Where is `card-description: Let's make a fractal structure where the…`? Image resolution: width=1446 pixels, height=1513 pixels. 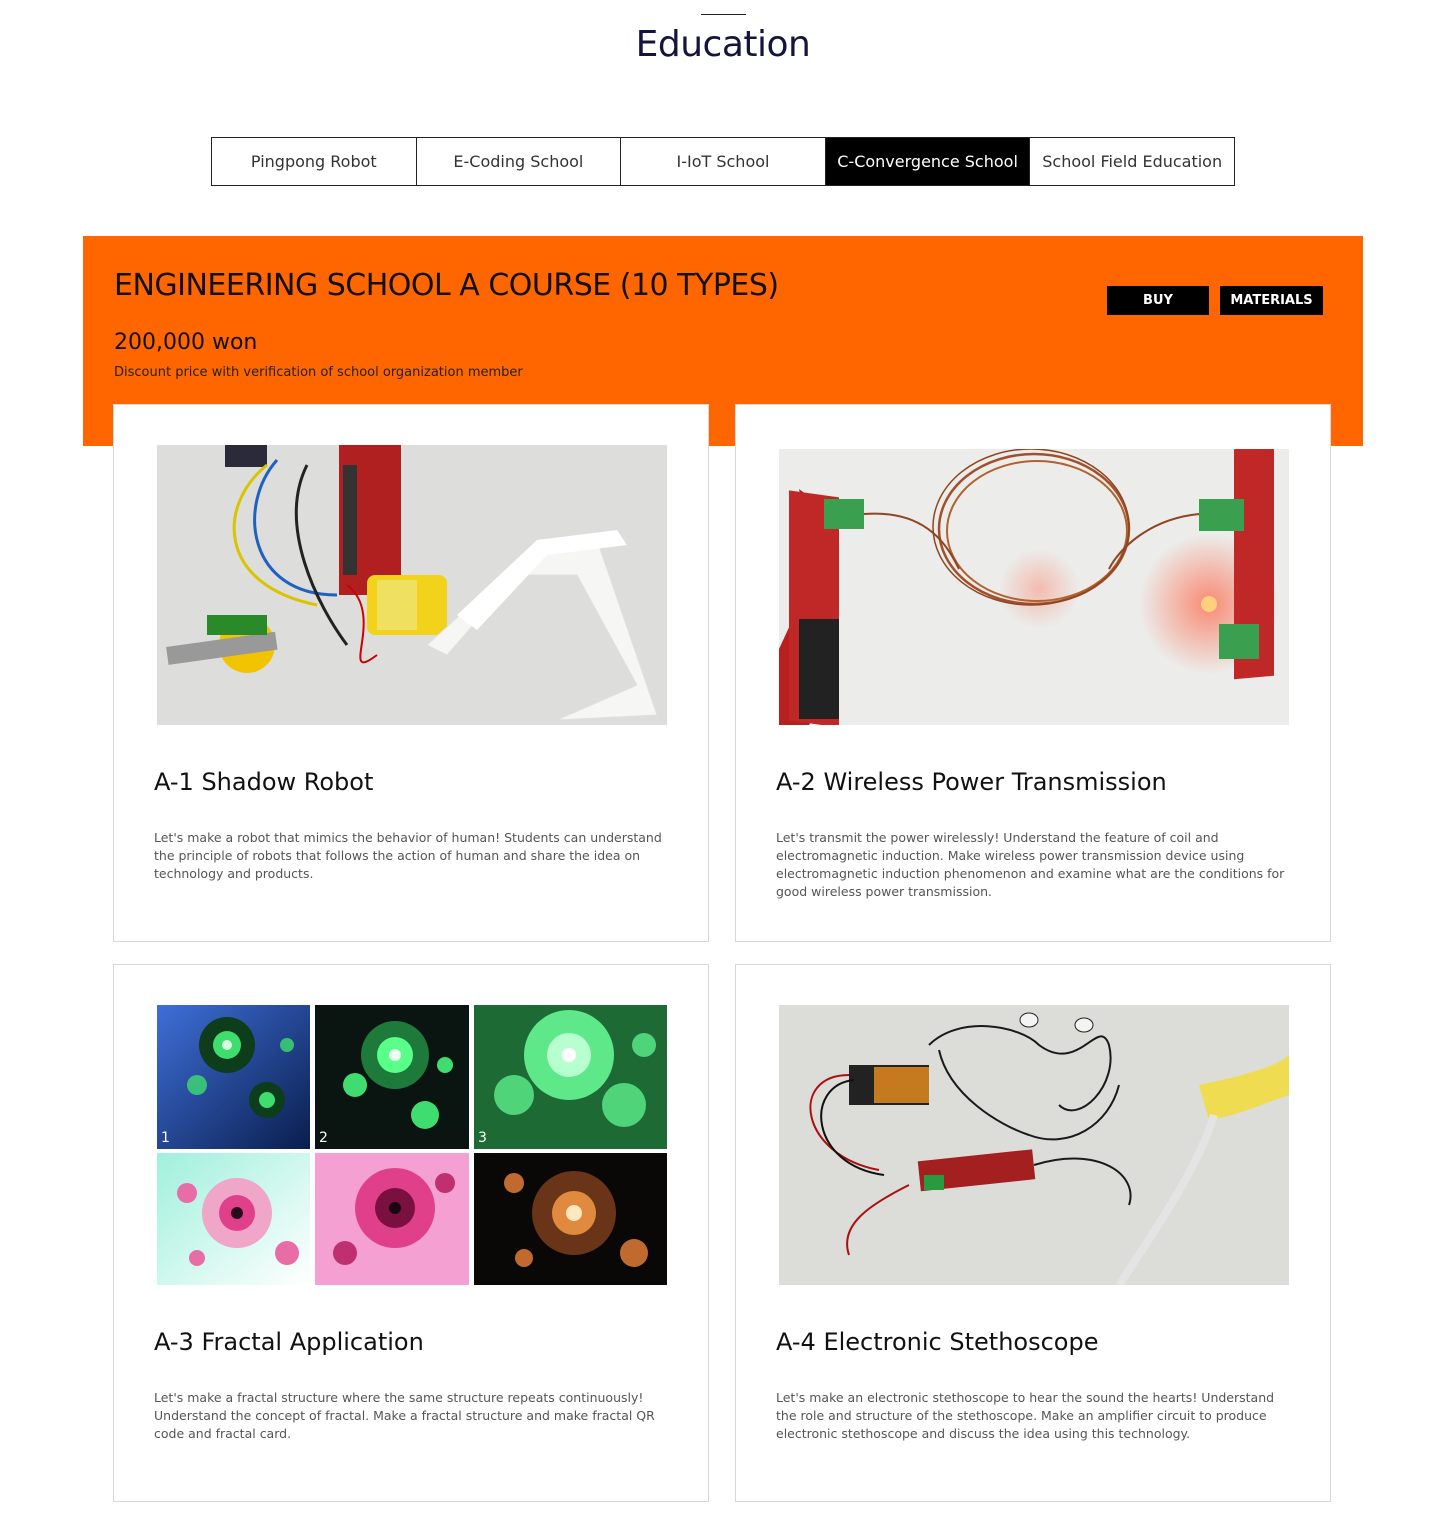 card-description: Let's make a fractal structure where the… is located at coordinates (404, 1415).